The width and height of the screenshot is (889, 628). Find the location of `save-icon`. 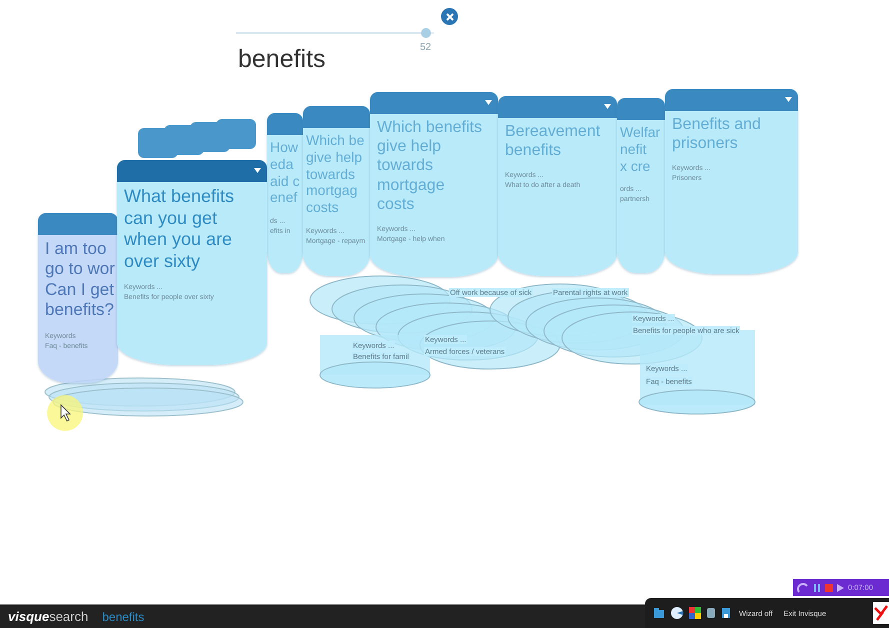

save-icon is located at coordinates (726, 613).